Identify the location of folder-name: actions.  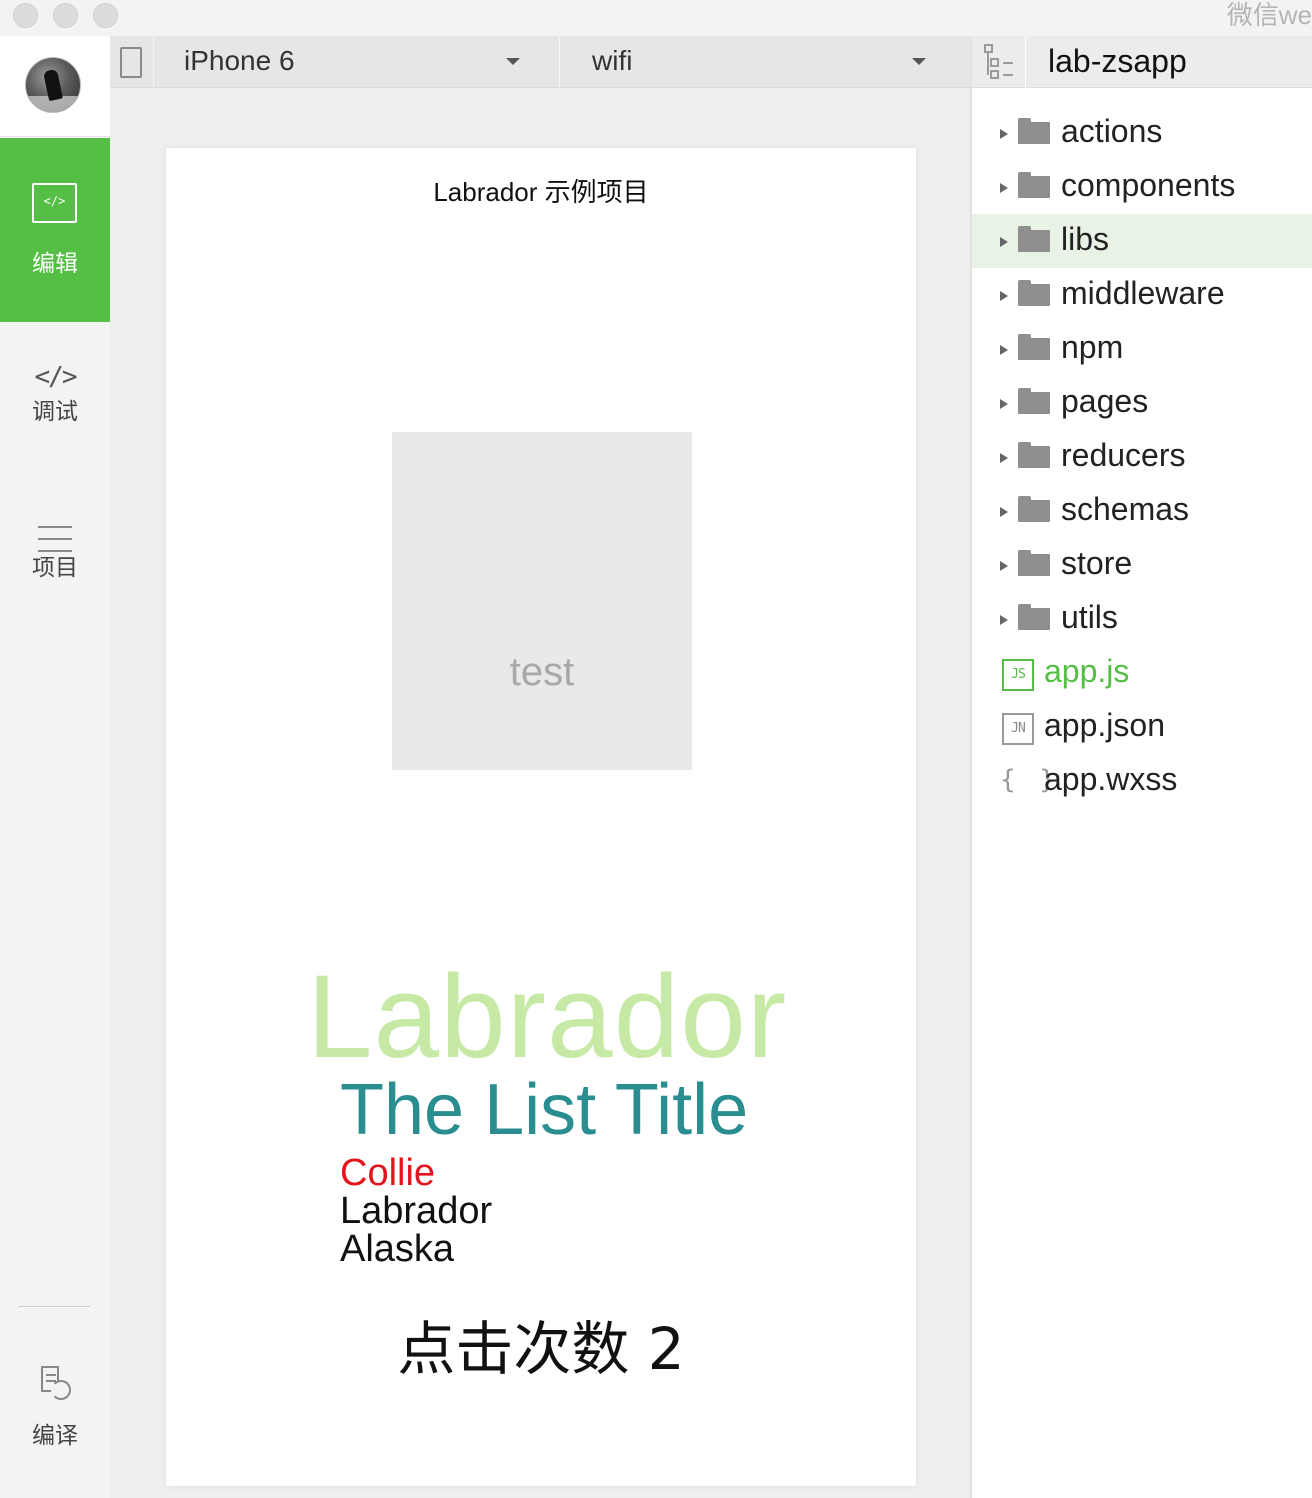
(1112, 131).